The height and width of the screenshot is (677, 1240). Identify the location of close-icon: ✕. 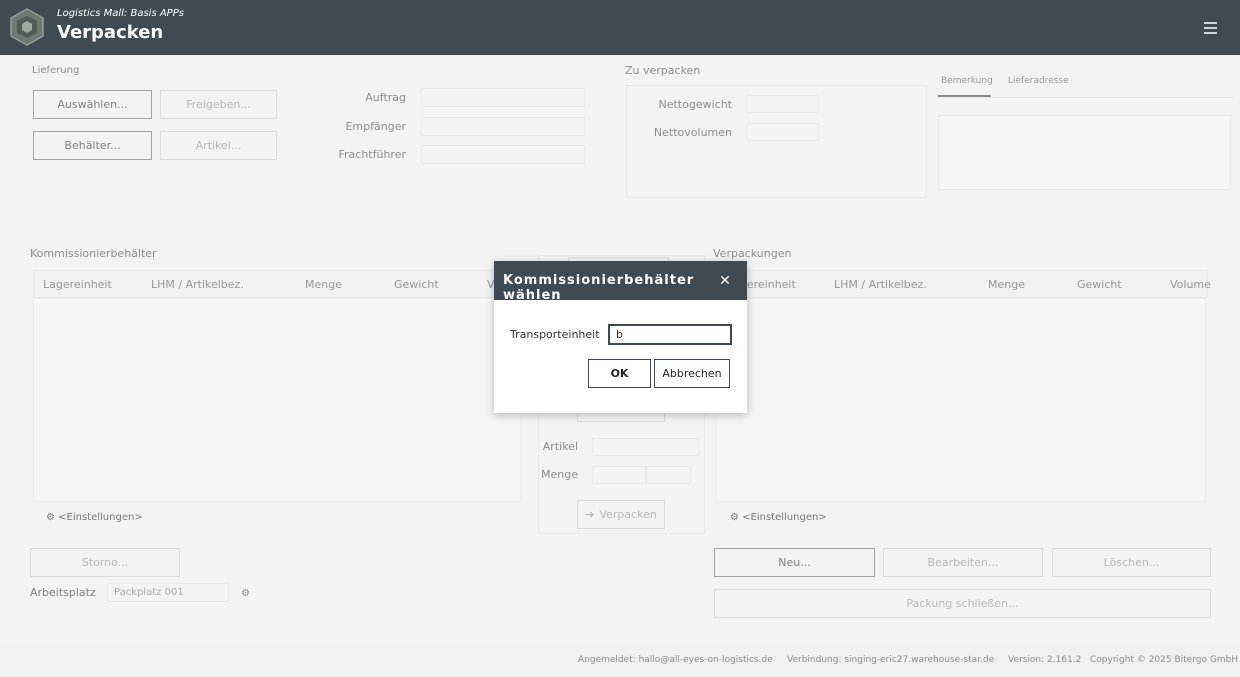
(725, 281).